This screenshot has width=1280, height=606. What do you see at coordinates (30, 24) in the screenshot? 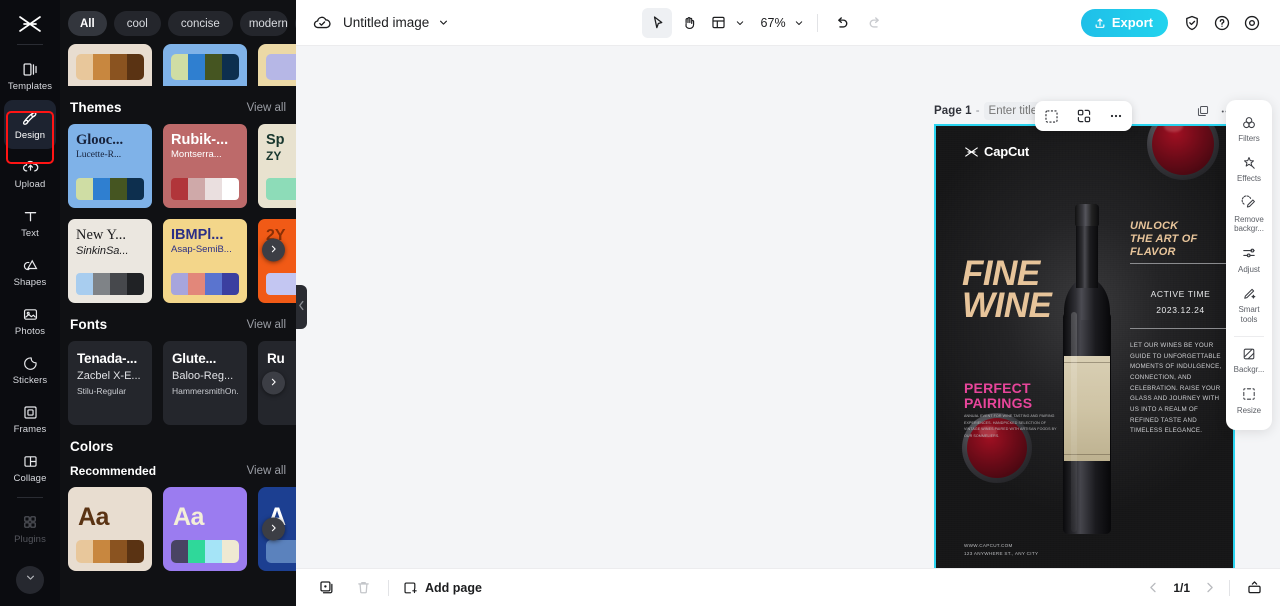
I see `capcut-logo-icon` at bounding box center [30, 24].